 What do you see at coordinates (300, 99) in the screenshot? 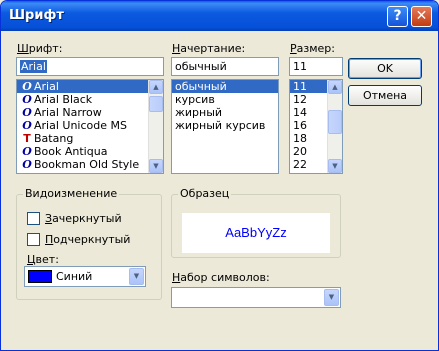
I see `list-item-label: 12` at bounding box center [300, 99].